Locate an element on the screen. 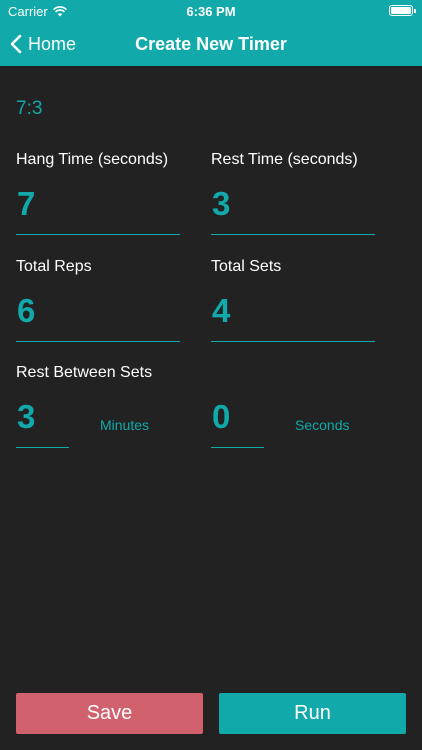 The height and width of the screenshot is (750, 422). total-reps-label: Total Reps is located at coordinates (54, 266).